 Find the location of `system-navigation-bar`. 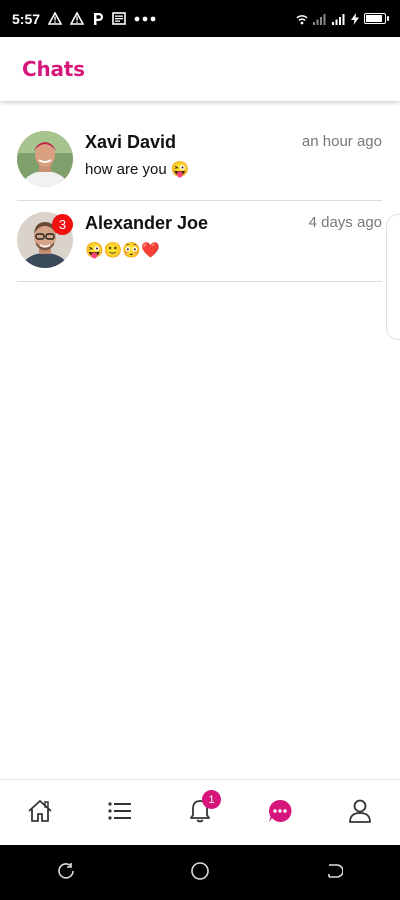

system-navigation-bar is located at coordinates (200, 872).